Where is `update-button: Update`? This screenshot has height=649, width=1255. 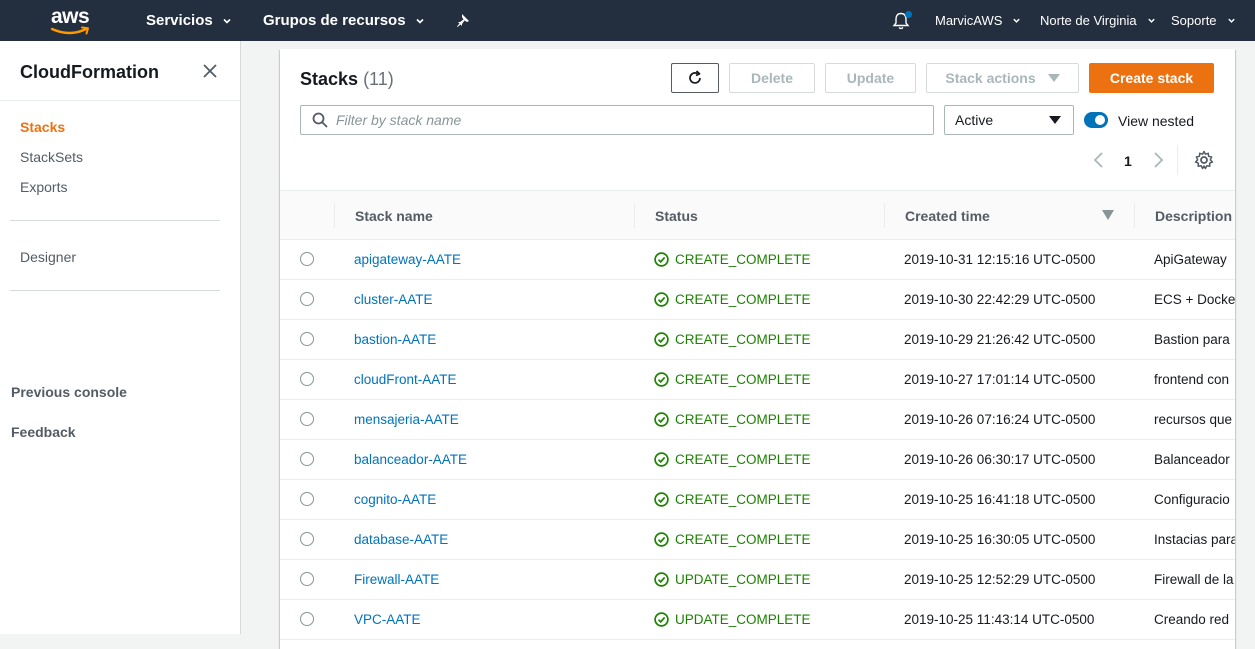 update-button: Update is located at coordinates (870, 78).